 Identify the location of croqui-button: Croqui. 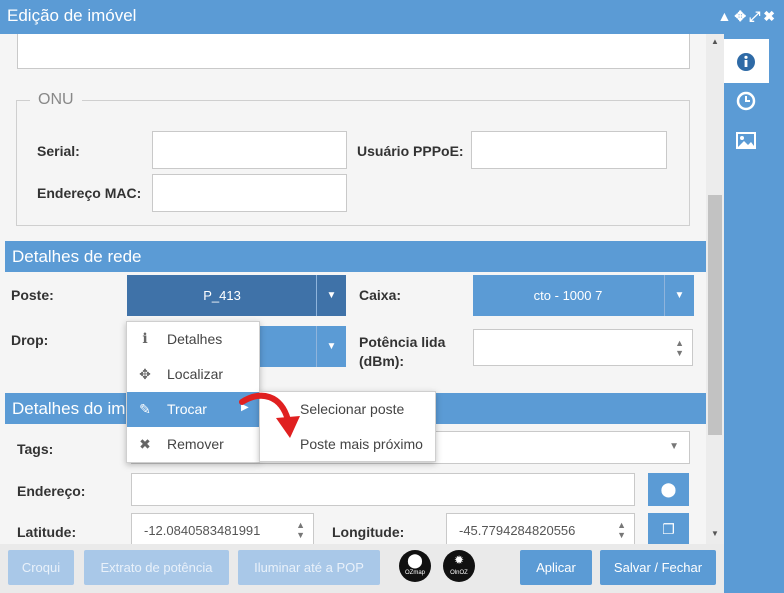
(41, 567).